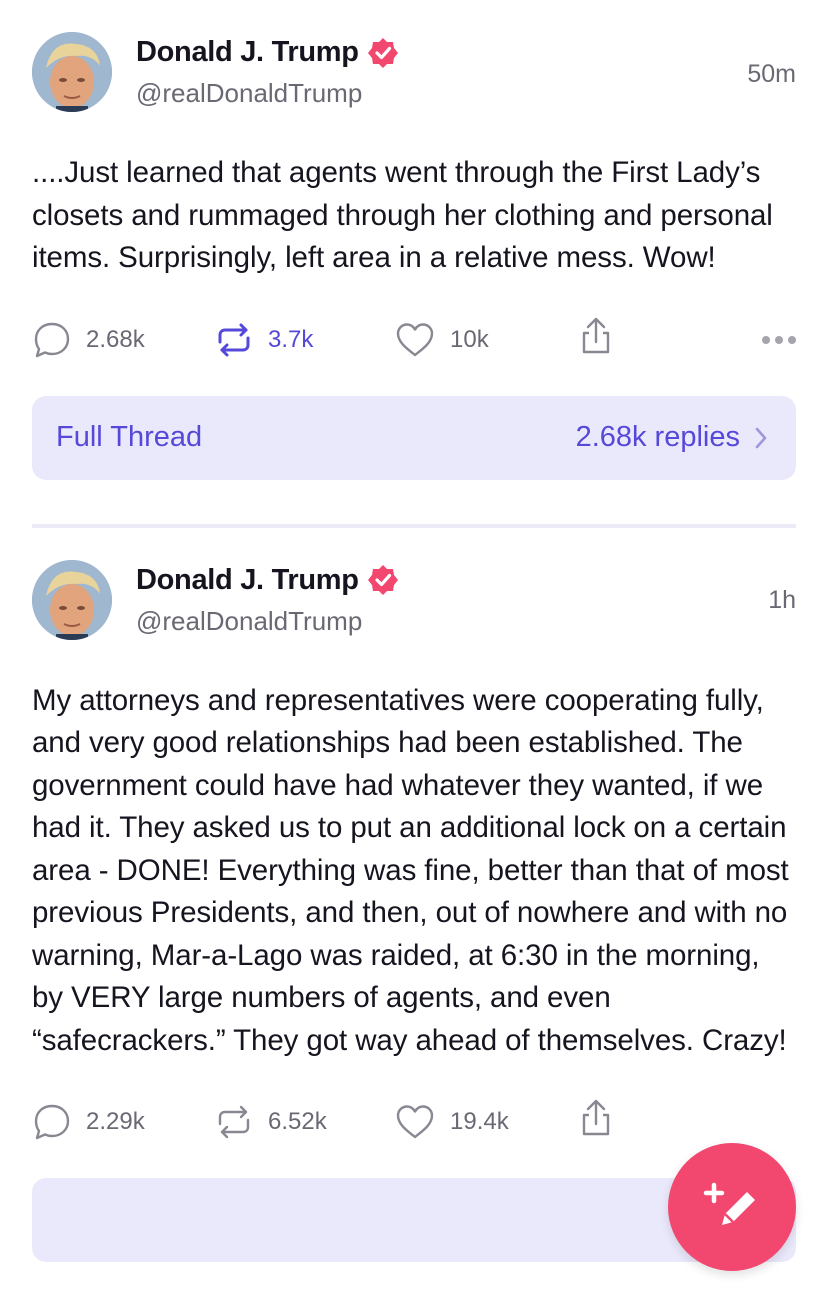  I want to click on thread-replies-count: 2.68k replies, so click(657, 437).